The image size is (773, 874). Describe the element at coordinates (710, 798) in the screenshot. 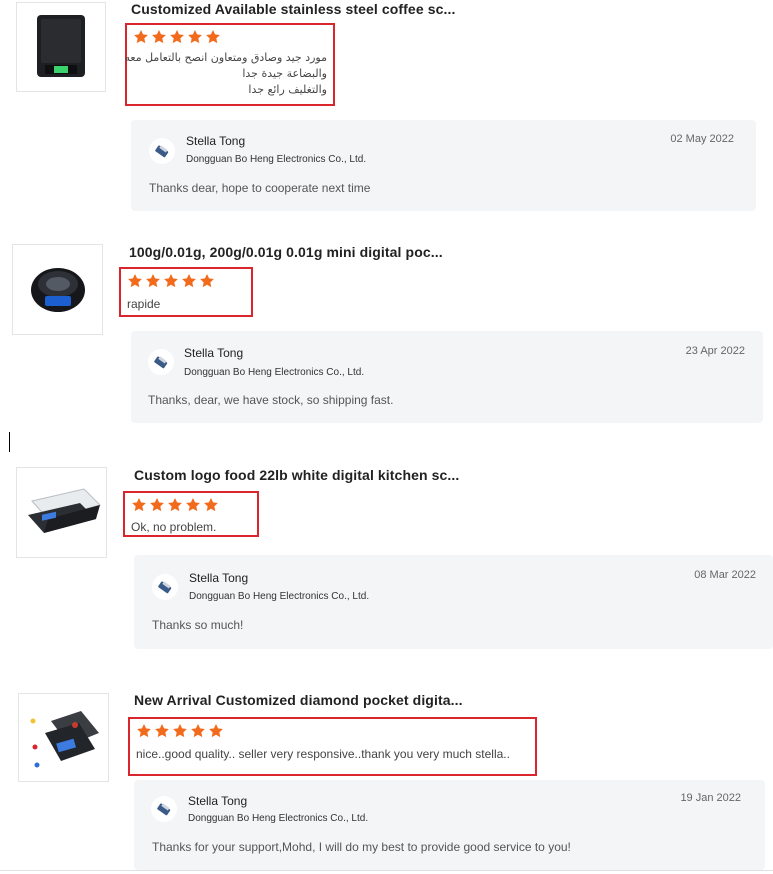

I see `reply-date: 19 Jan 2022` at that location.